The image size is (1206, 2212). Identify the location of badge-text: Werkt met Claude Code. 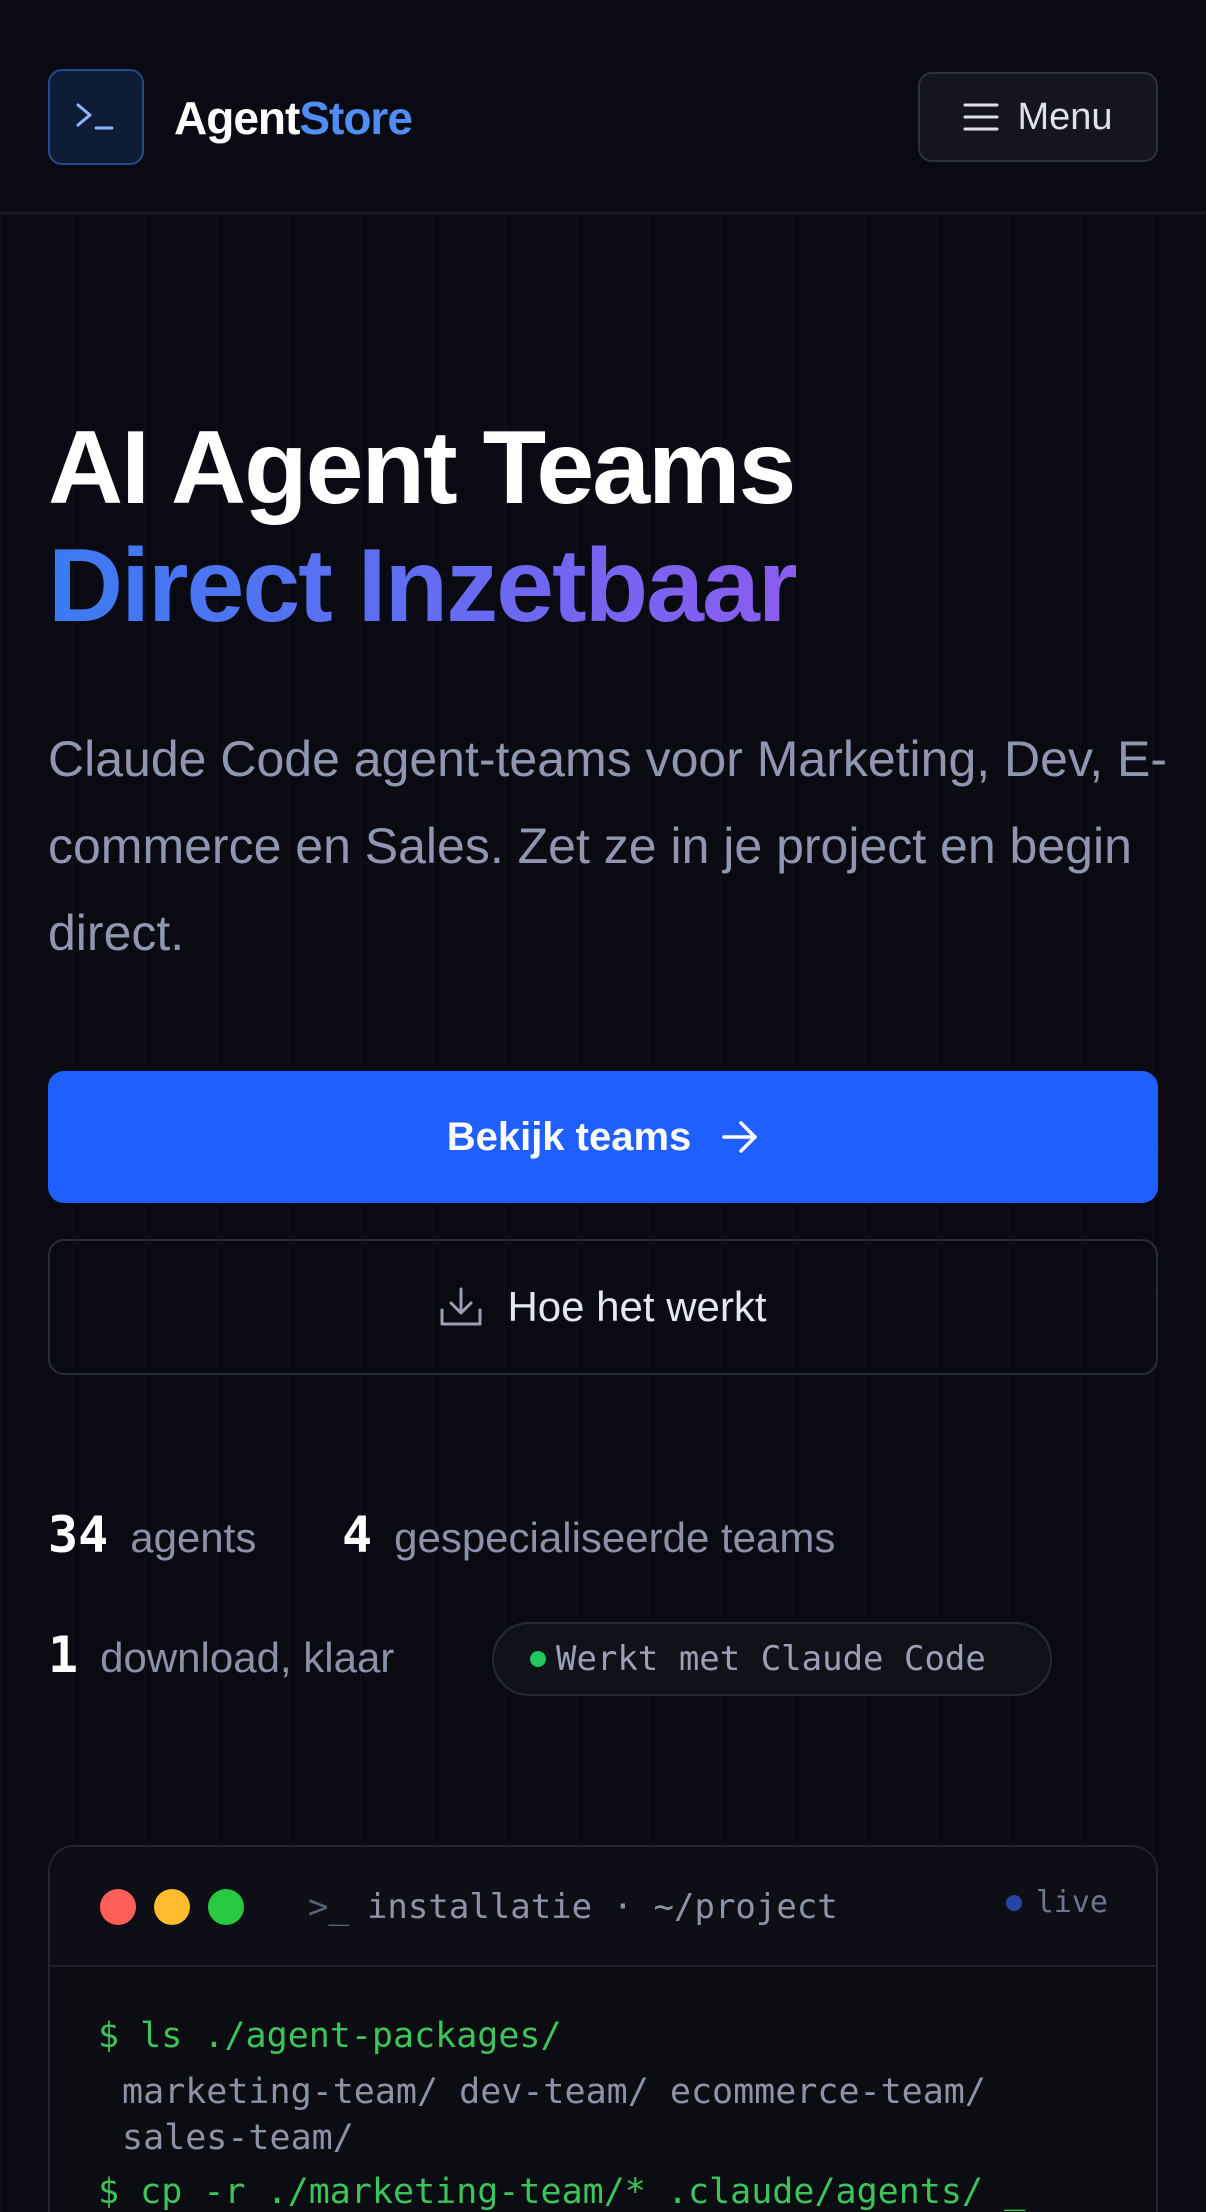
(771, 1659).